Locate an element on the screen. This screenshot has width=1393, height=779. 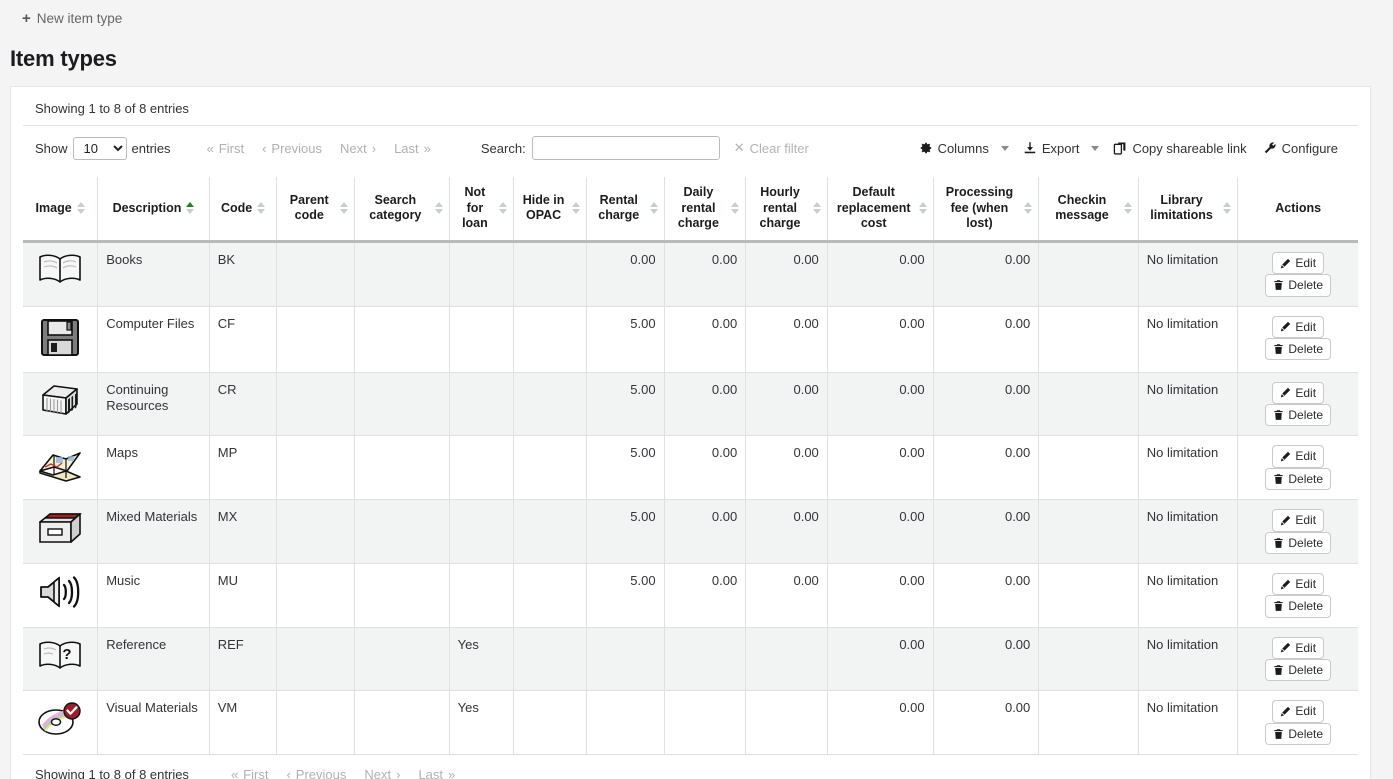
page-length-select: 102050100All is located at coordinates (99, 148).